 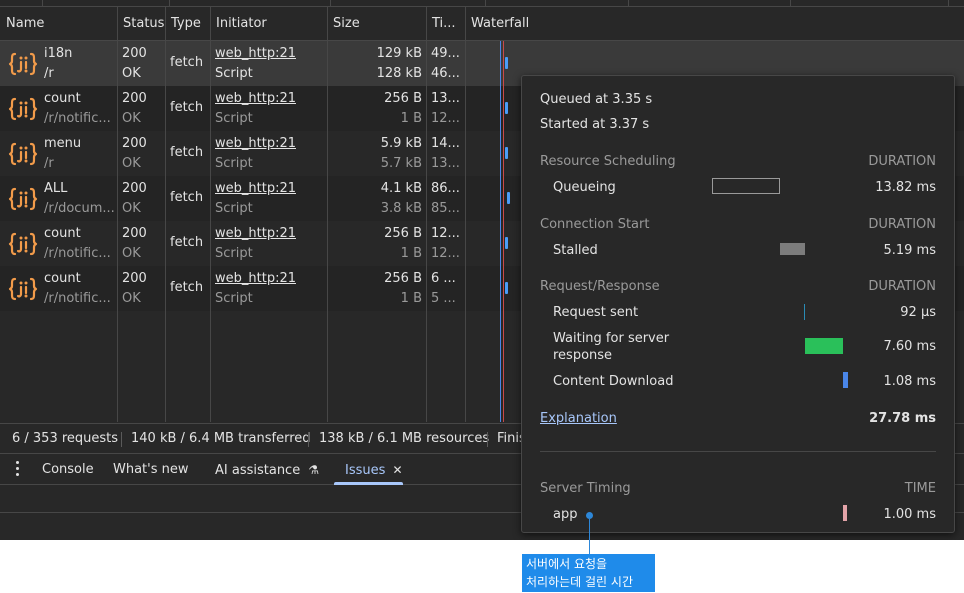 I want to click on transfer-size: 5.9 kB, so click(x=401, y=143).